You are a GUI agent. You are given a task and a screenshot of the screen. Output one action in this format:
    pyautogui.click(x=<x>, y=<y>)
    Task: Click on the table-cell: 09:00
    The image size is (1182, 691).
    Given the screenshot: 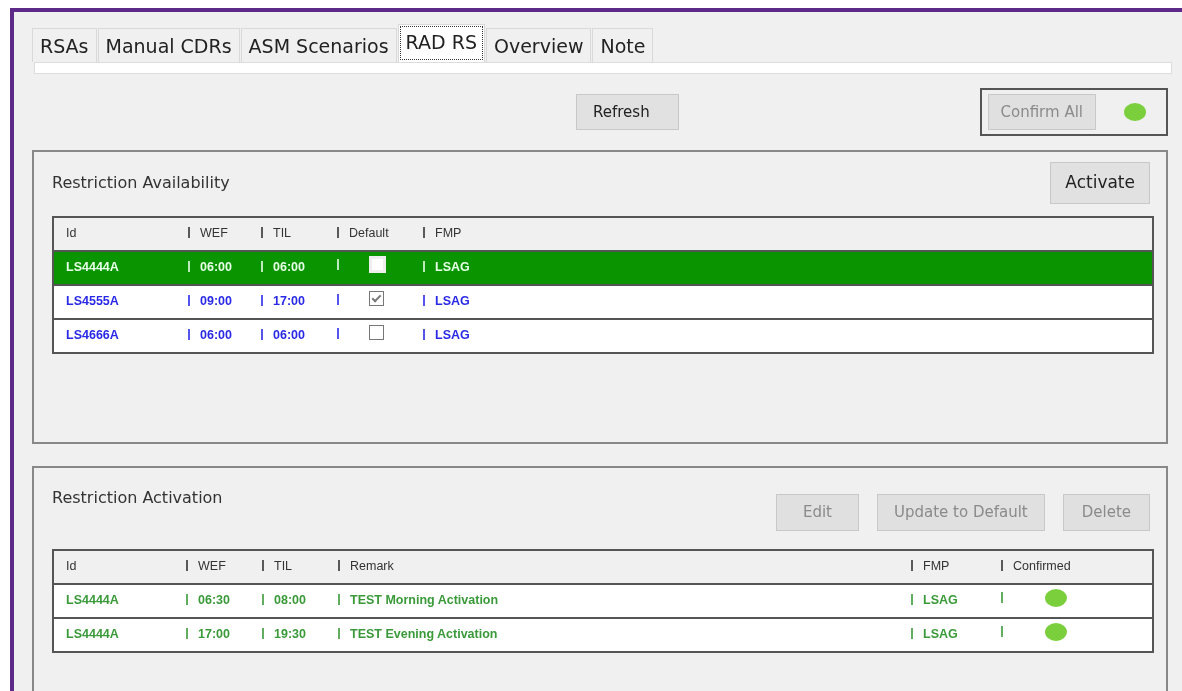 What is the action you would take?
    pyautogui.click(x=224, y=301)
    